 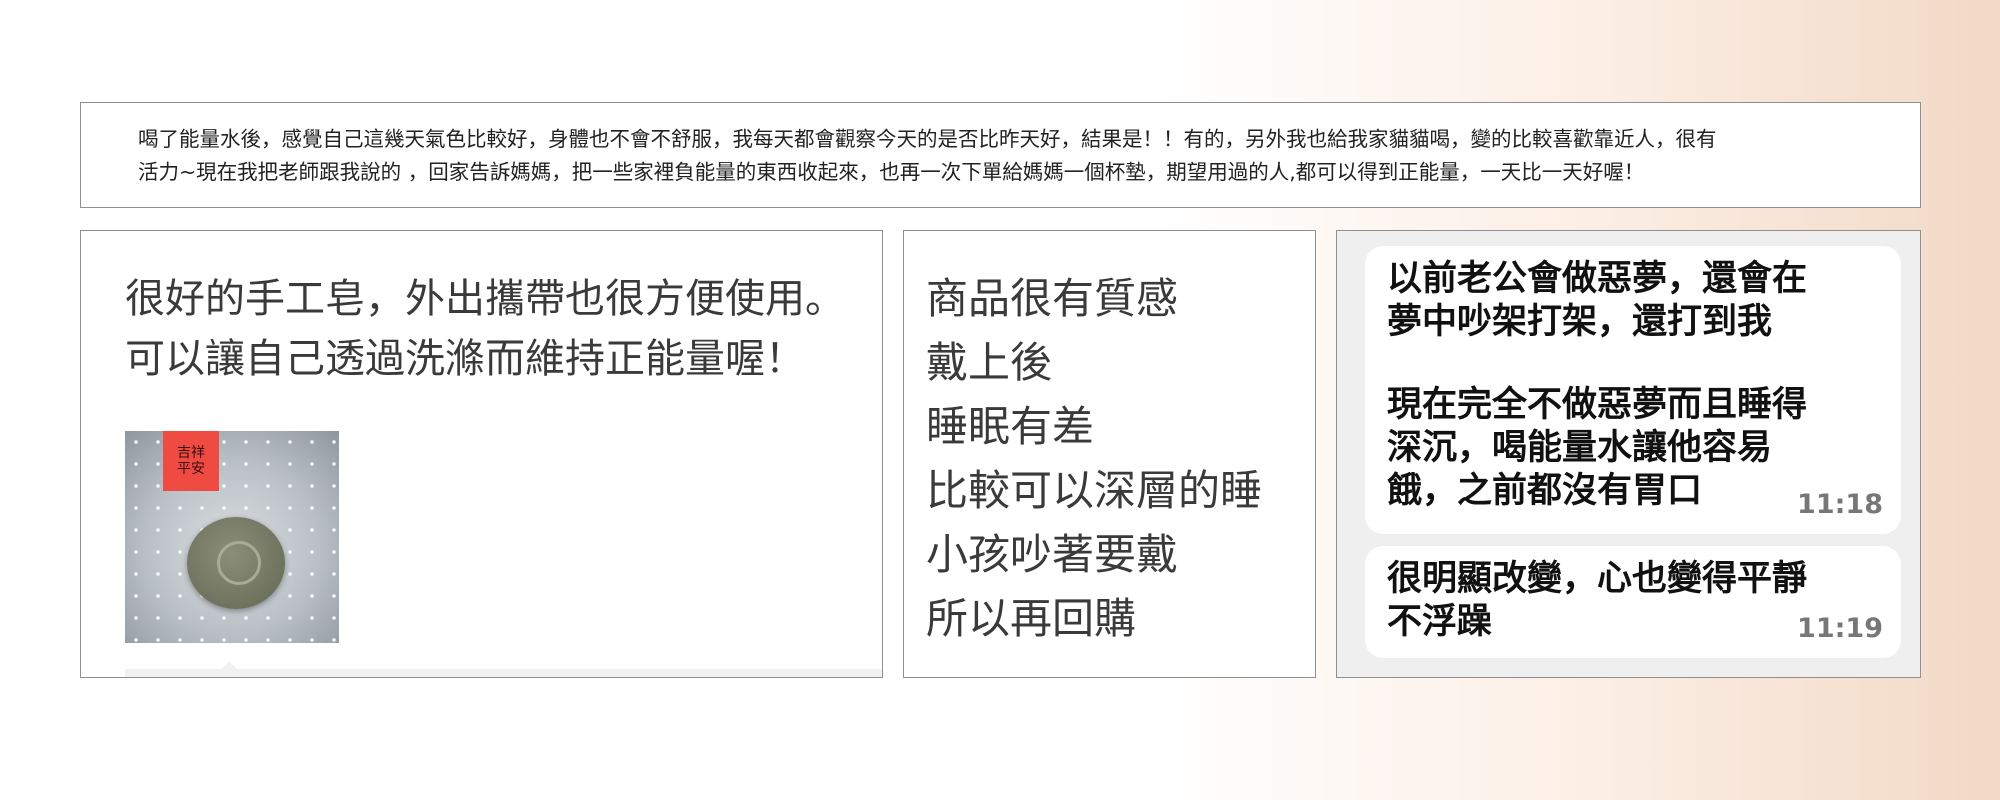 I want to click on review-text-line: 商品很有質感, so click(x=1052, y=298).